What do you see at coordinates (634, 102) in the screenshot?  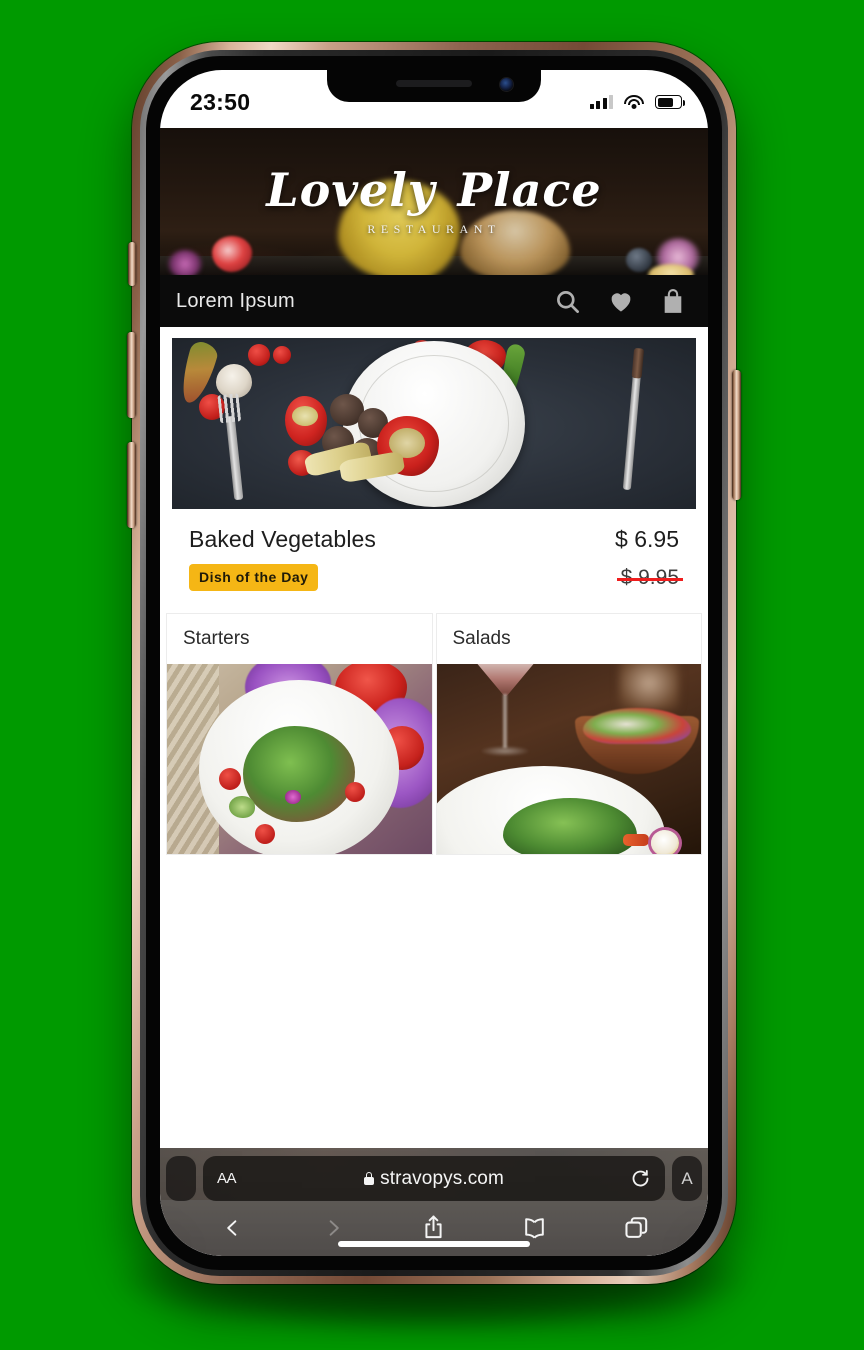 I see `wifi-icon` at bounding box center [634, 102].